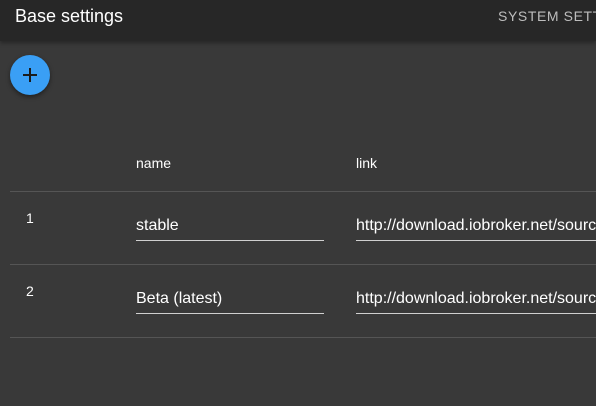 The image size is (596, 406). Describe the element at coordinates (179, 298) in the screenshot. I see `name-field-value: Beta (latest)` at that location.